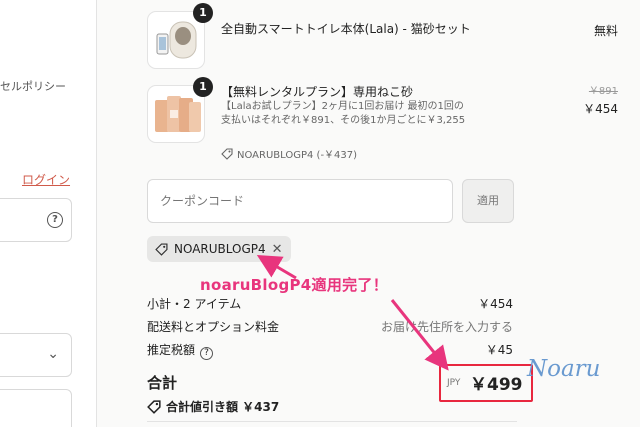  What do you see at coordinates (496, 385) in the screenshot?
I see `total-value: ￥499` at bounding box center [496, 385].